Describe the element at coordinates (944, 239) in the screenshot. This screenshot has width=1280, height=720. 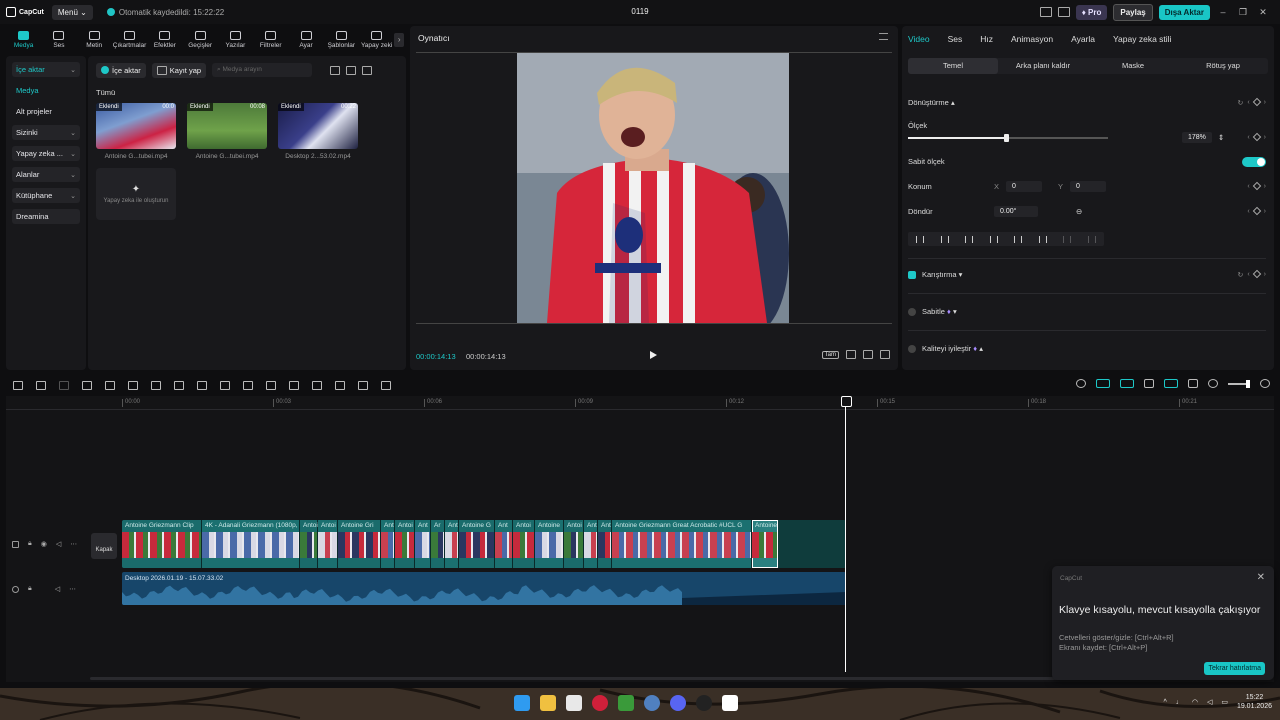
I see `align-center-icon` at that location.